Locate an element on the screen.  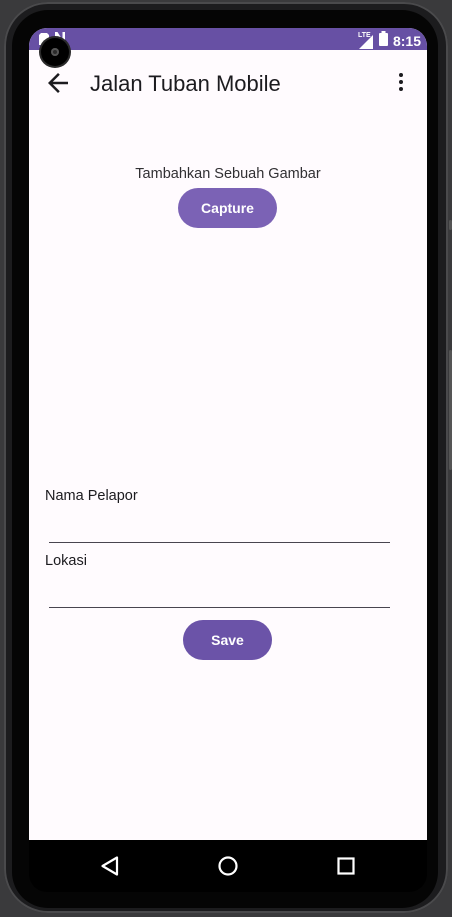
reporter-name-label: Nama Pelapor is located at coordinates (91, 496).